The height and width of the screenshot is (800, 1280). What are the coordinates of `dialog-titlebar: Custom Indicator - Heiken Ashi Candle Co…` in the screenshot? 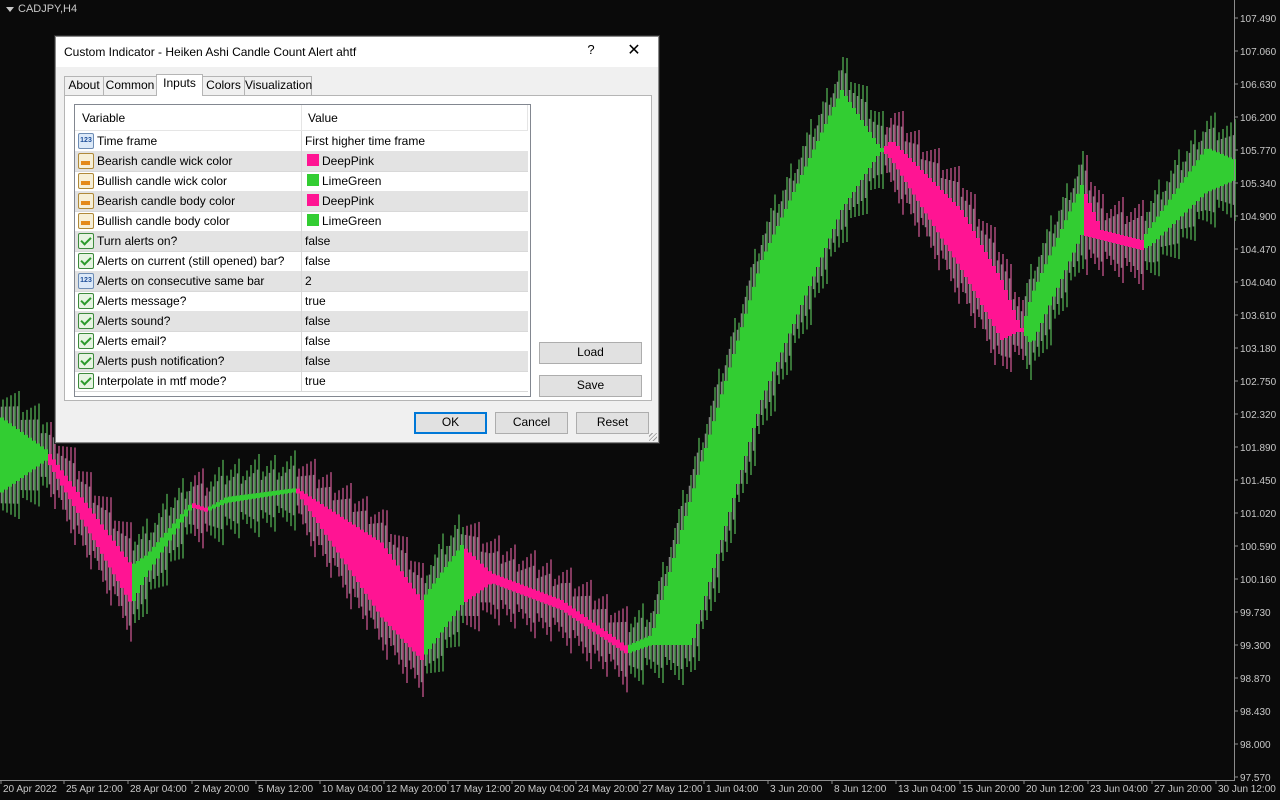 It's located at (357, 52).